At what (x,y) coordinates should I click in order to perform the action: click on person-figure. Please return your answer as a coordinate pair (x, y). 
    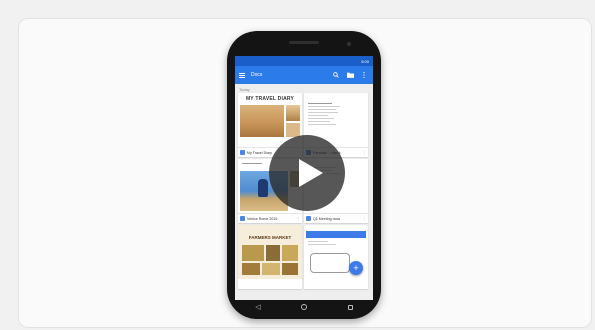
    Looking at the image, I should click on (263, 188).